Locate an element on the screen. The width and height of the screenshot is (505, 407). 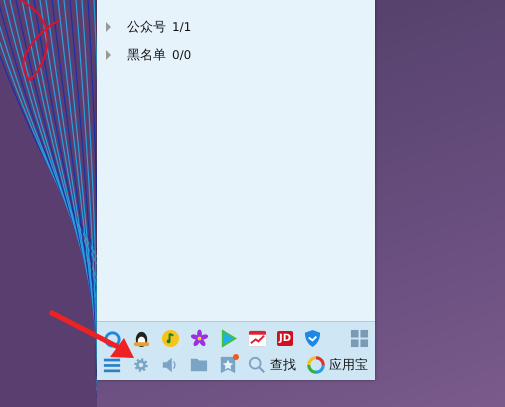
shield-icon is located at coordinates (312, 338).